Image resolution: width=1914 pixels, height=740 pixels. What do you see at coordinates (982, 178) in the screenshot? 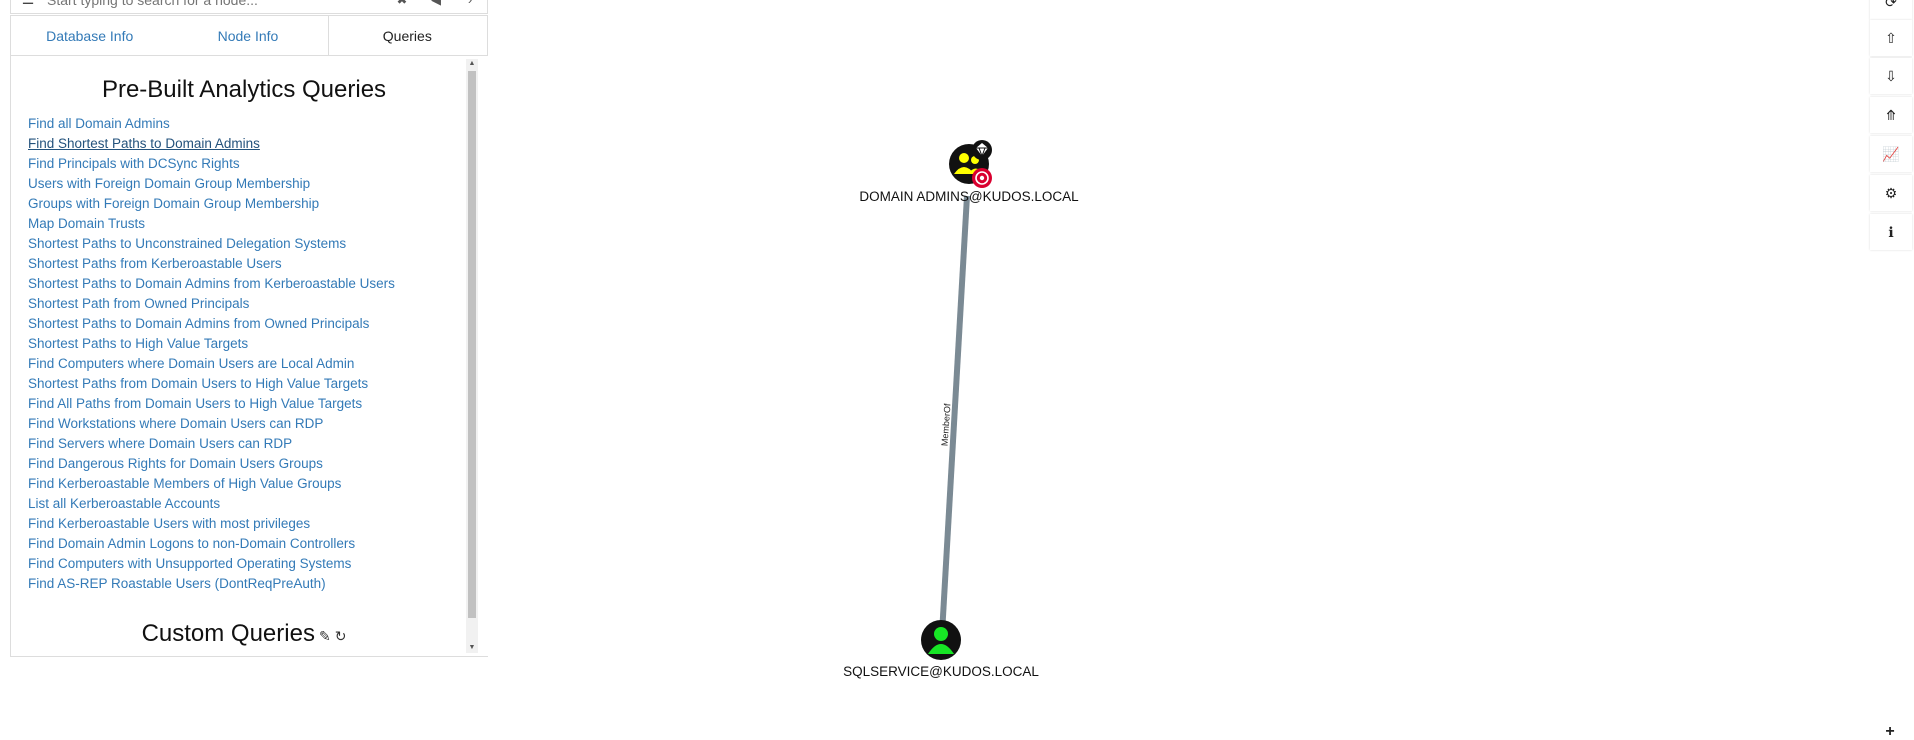
I see `target-icon` at bounding box center [982, 178].